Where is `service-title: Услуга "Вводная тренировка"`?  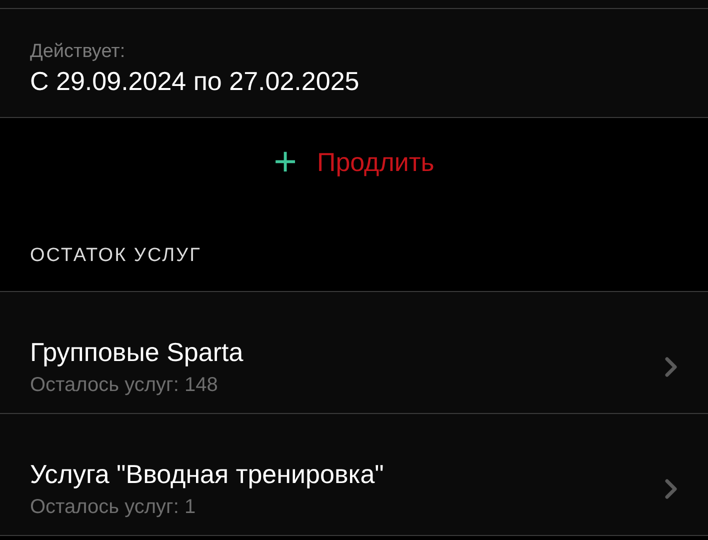
service-title: Услуга "Вводная тренировка" is located at coordinates (207, 474).